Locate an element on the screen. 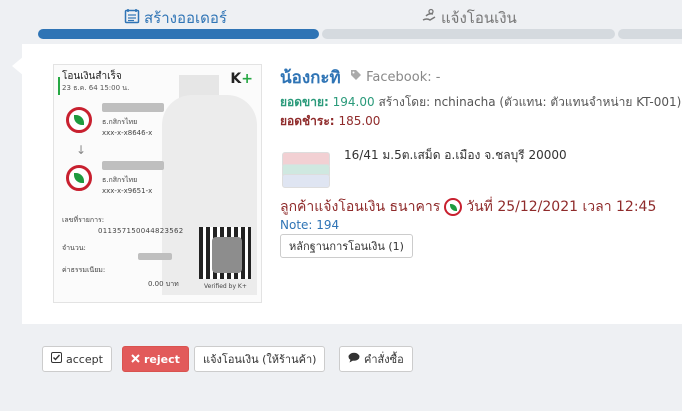  shipping-address: 16/41 ม.5ต.เสม็ด อ.เมือง จ.ชลบุรี 20000 is located at coordinates (455, 155).